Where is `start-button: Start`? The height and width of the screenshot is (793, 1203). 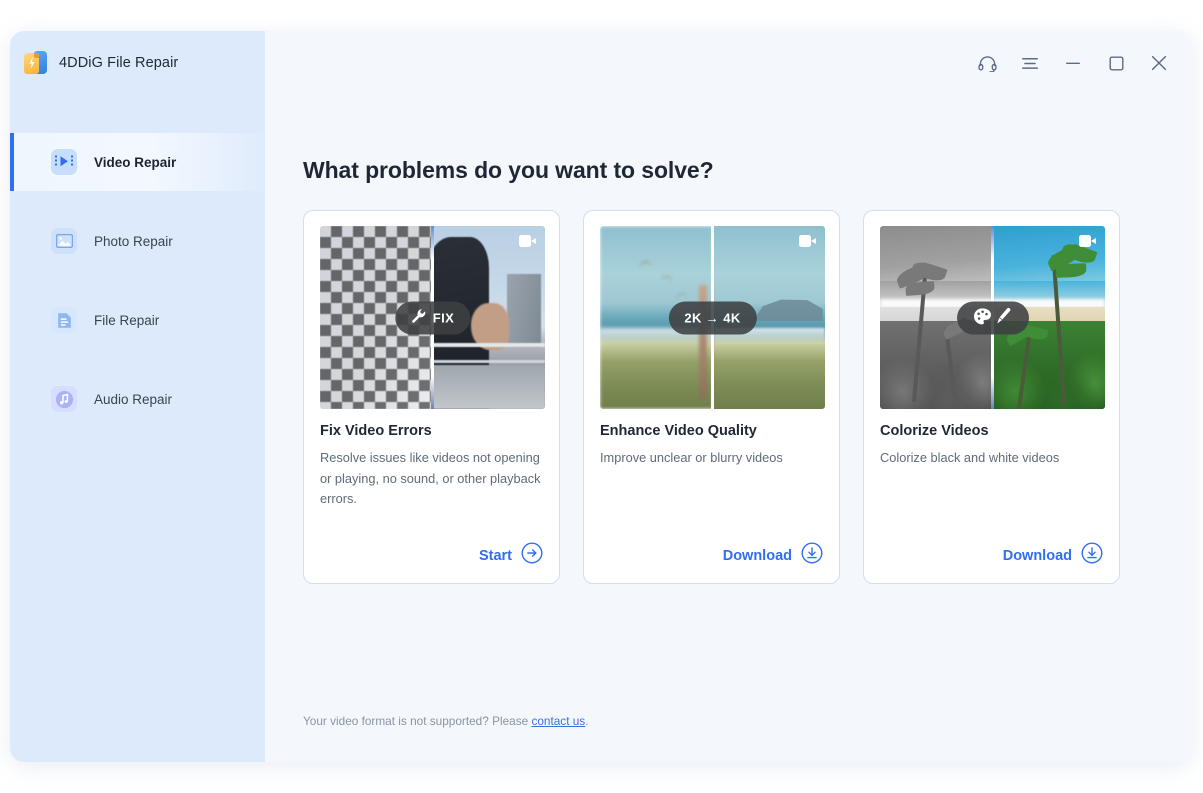
start-button: Start is located at coordinates (431, 555).